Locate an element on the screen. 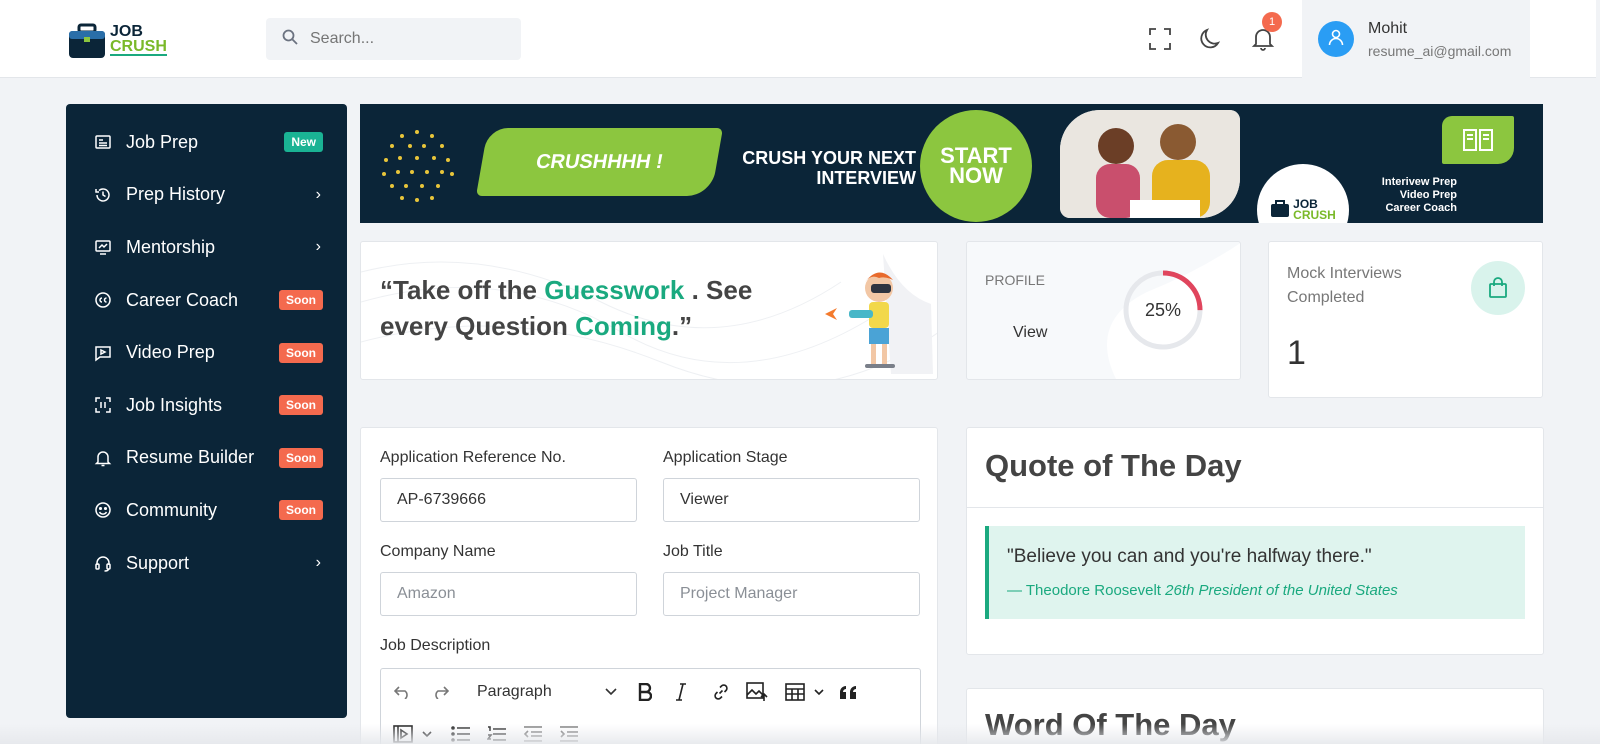 The height and width of the screenshot is (744, 1600). job-description-label: Job Description is located at coordinates (435, 645).